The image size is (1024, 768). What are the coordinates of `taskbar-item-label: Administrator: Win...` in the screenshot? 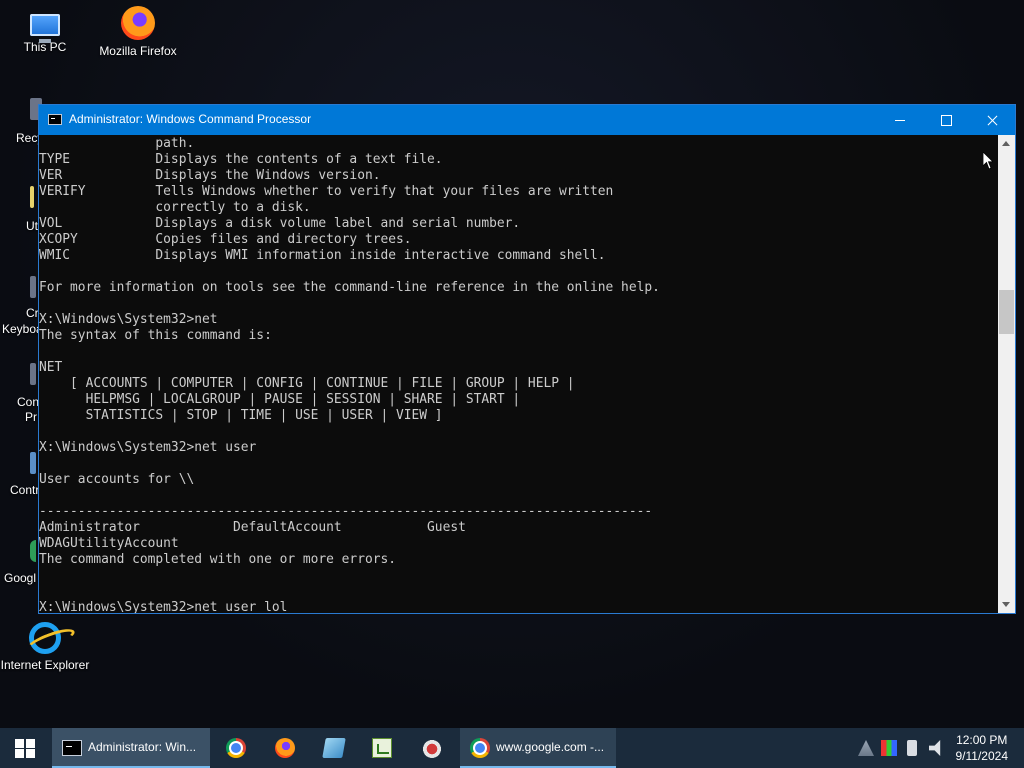 It's located at (142, 747).